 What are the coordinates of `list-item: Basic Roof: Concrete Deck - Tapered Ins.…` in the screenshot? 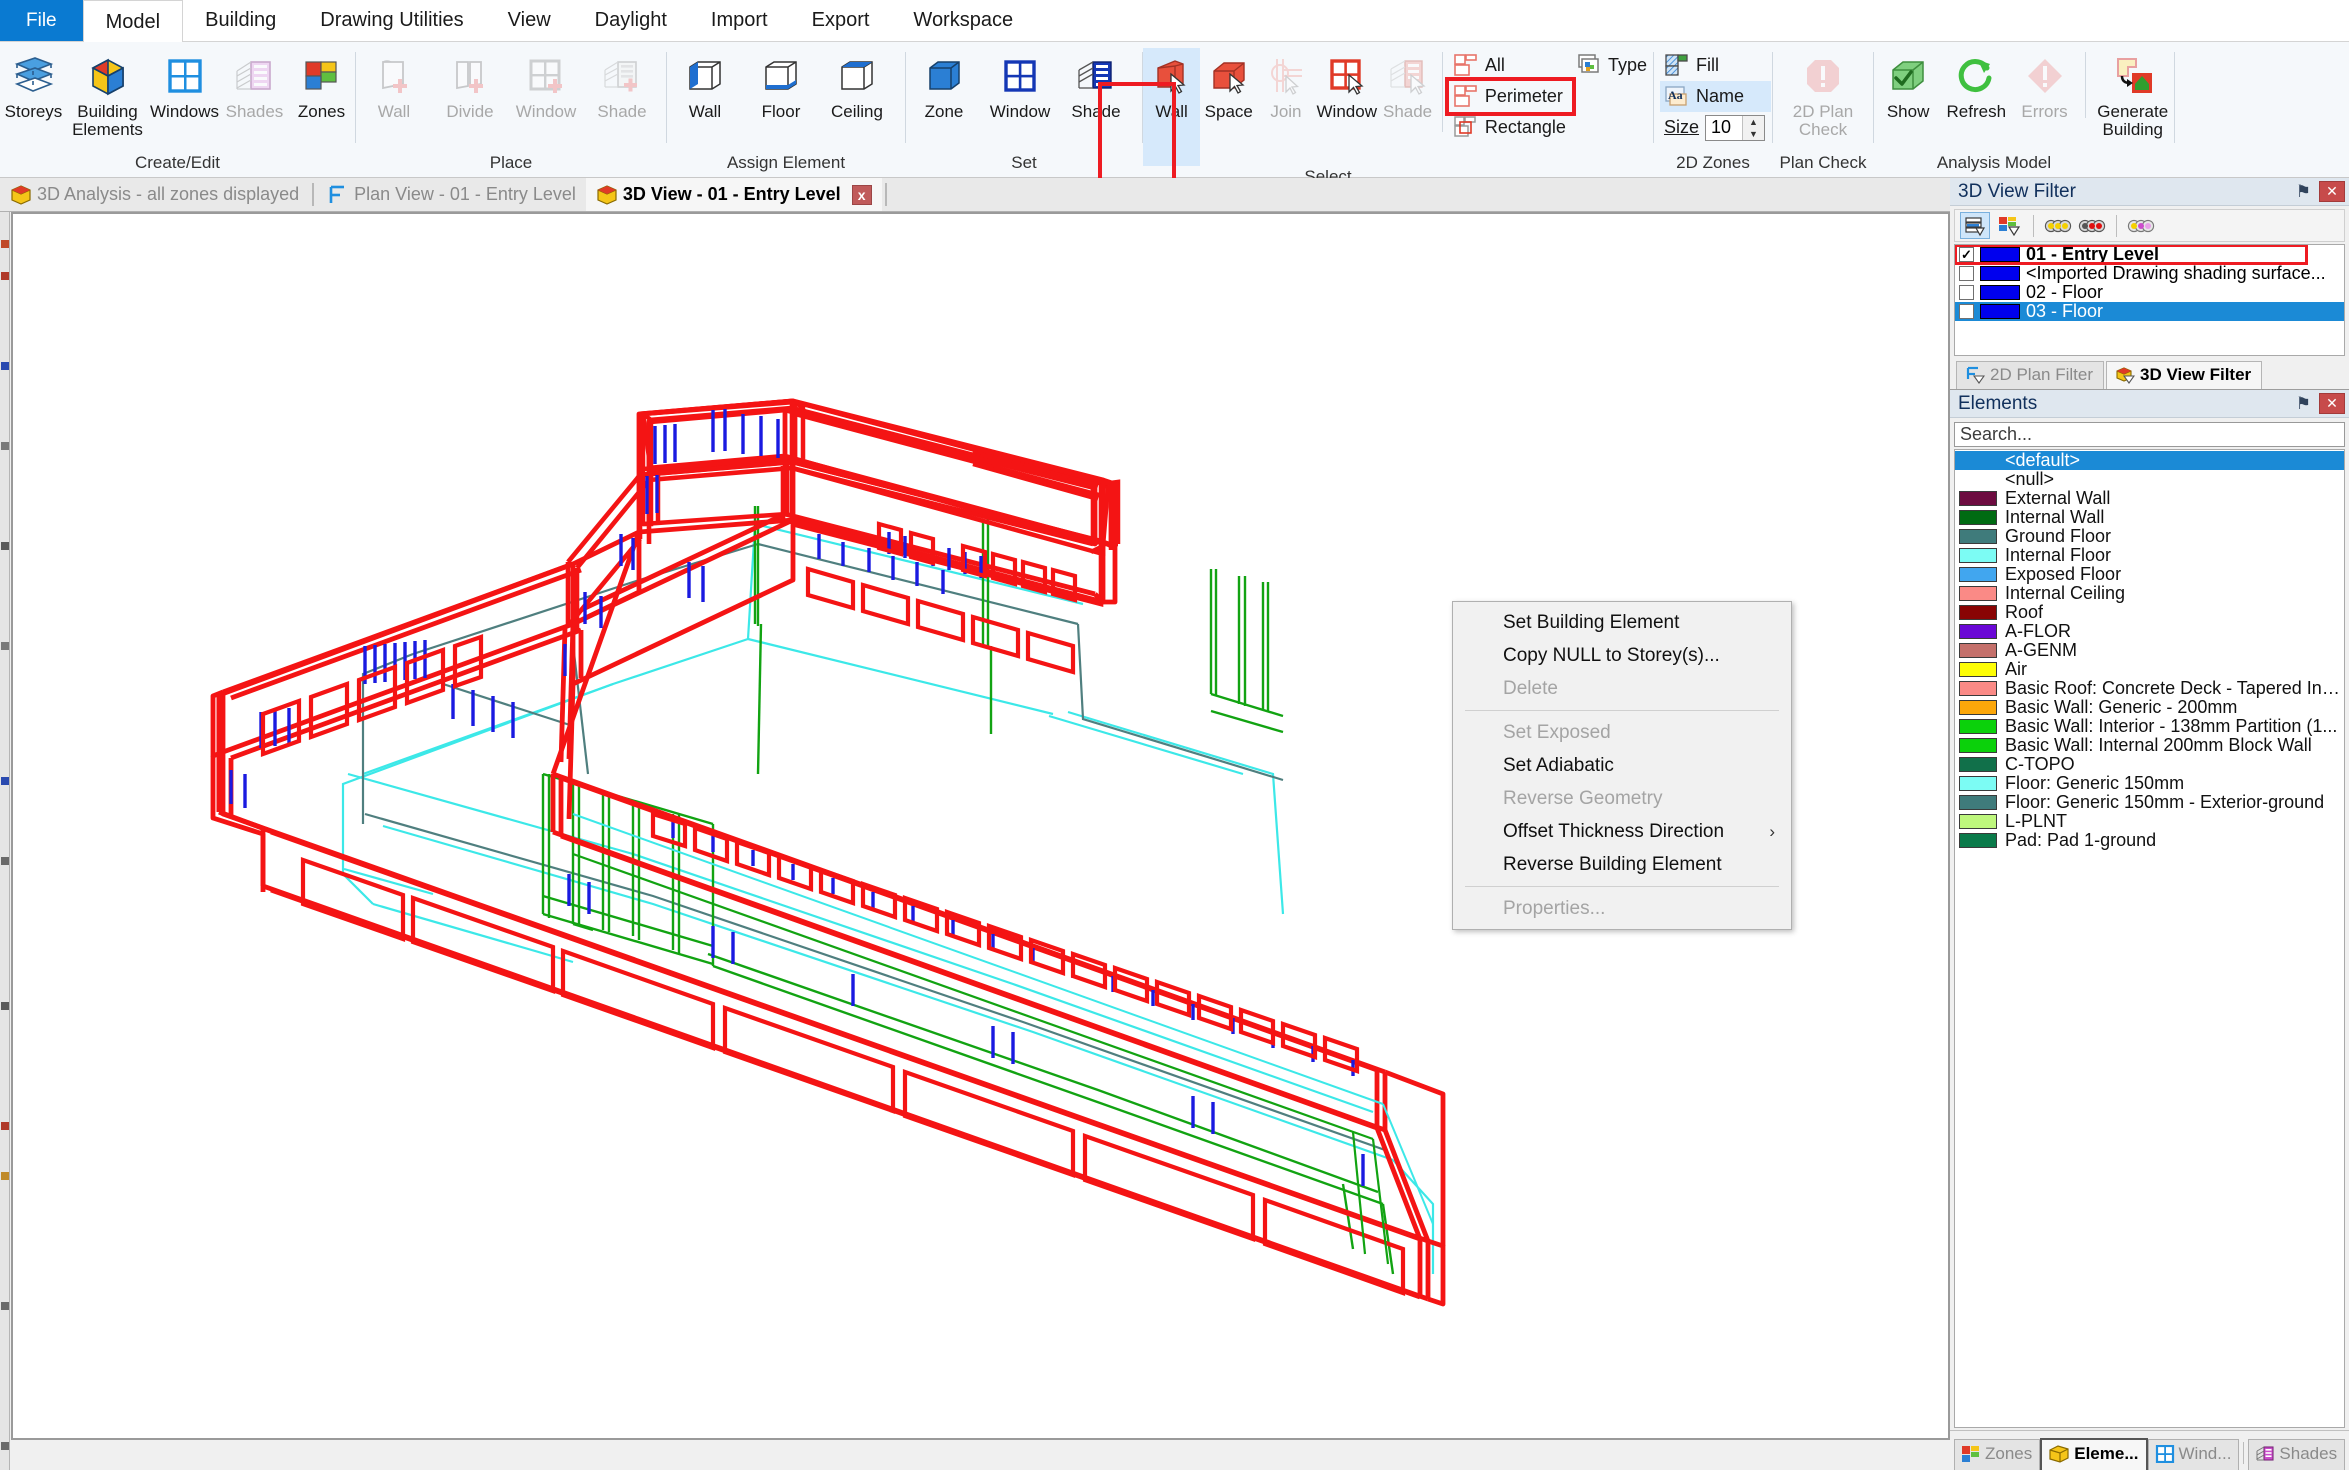 It's located at (2149, 688).